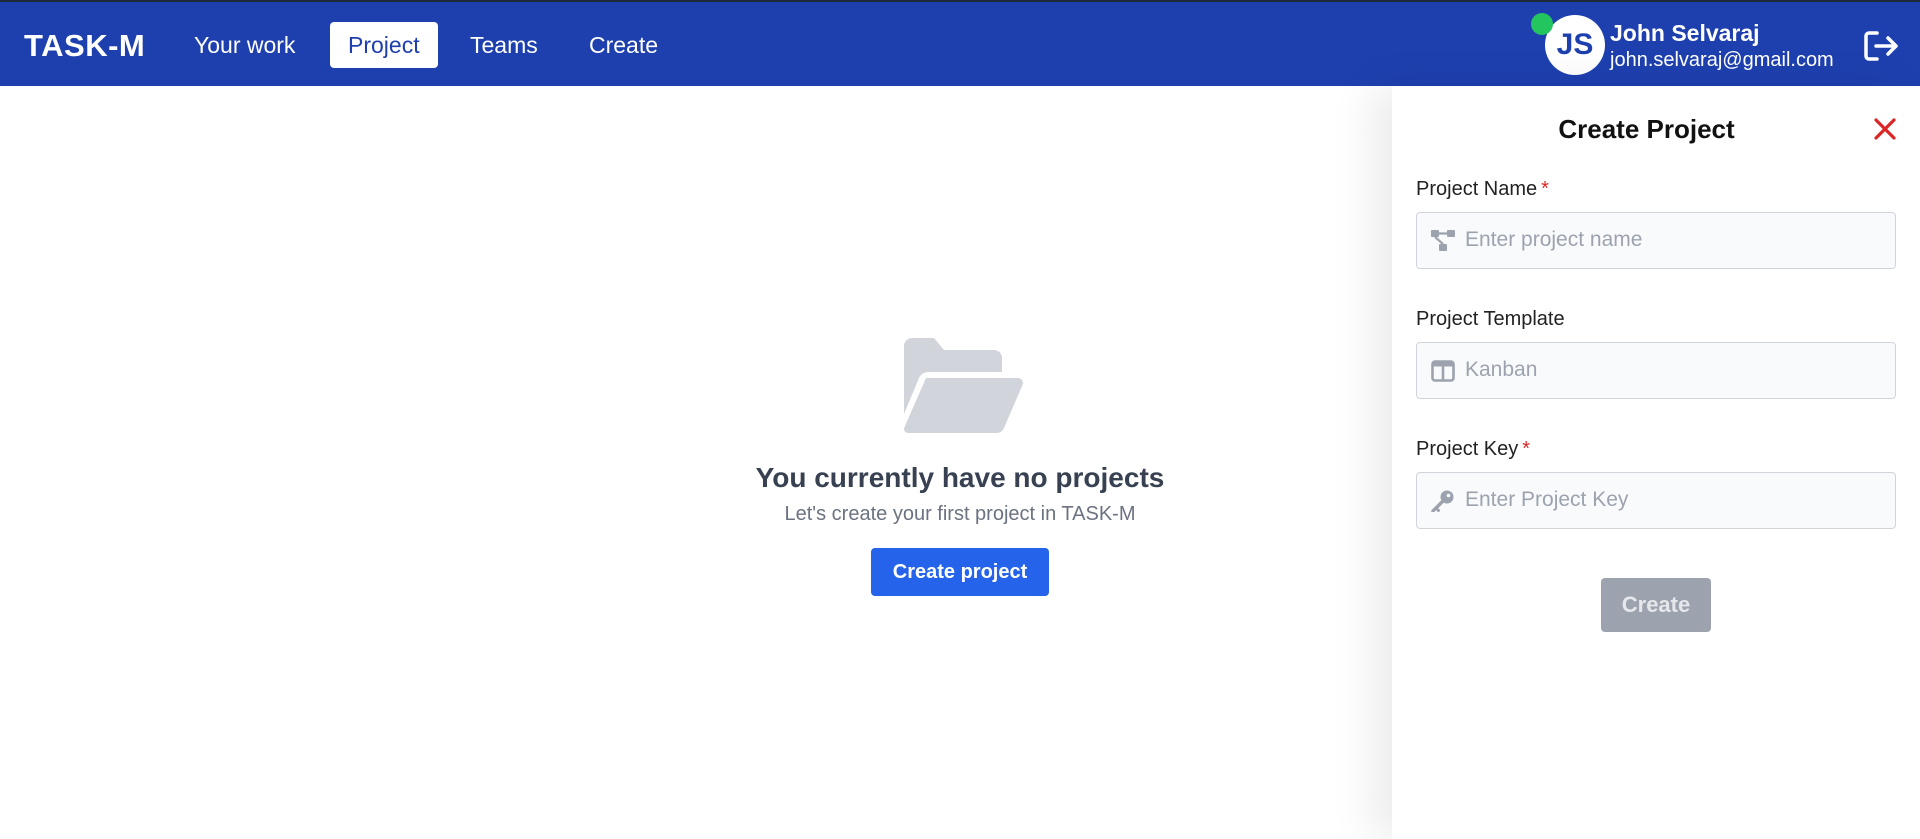 This screenshot has height=839, width=1920. Describe the element at coordinates (1542, 24) in the screenshot. I see `online-status-dot` at that location.